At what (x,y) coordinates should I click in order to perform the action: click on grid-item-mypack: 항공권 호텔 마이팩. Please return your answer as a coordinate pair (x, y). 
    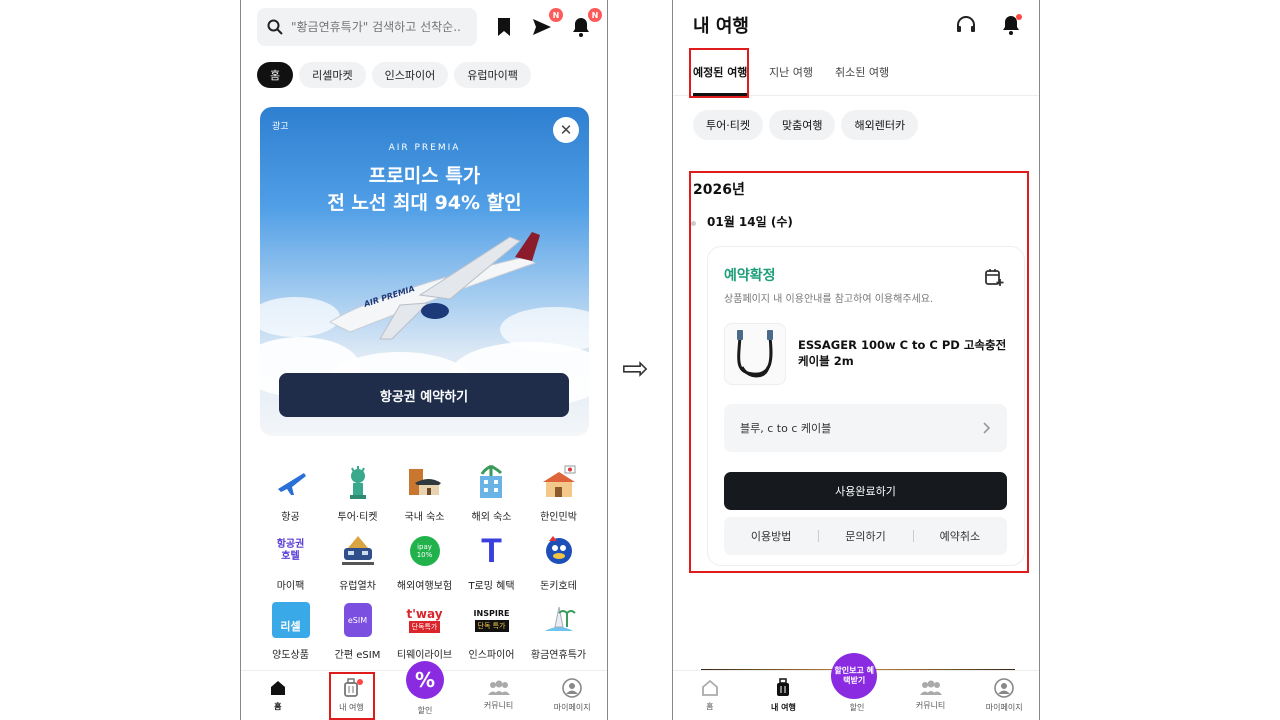
    Looking at the image, I should click on (290, 561).